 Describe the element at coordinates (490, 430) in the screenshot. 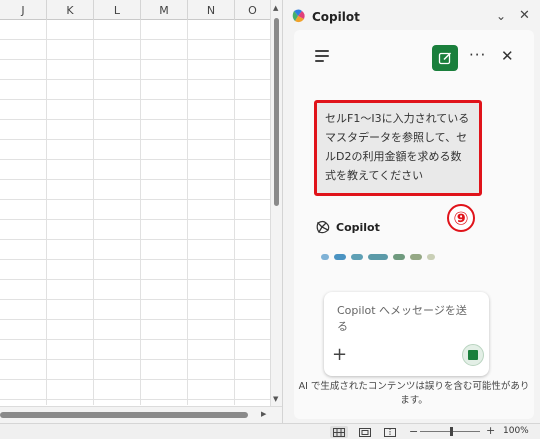

I see `zoom-in-button: +` at that location.